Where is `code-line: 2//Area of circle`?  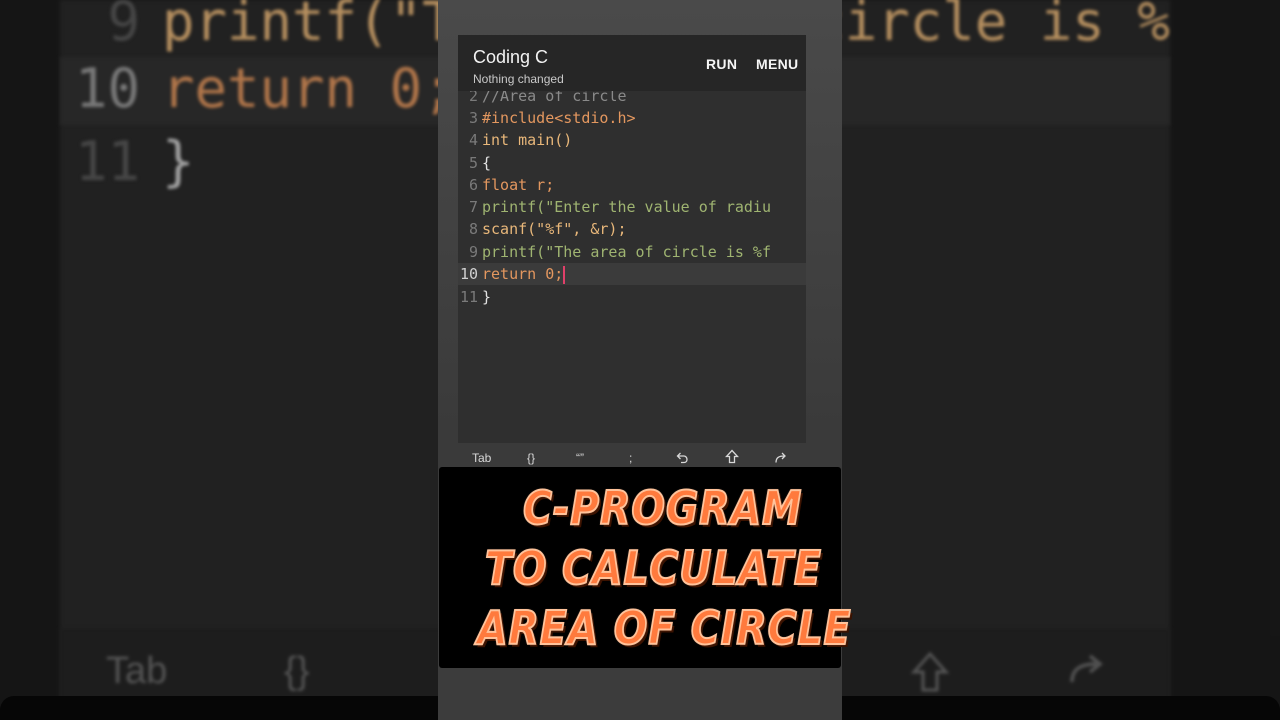
code-line: 2//Area of circle is located at coordinates (547, 98).